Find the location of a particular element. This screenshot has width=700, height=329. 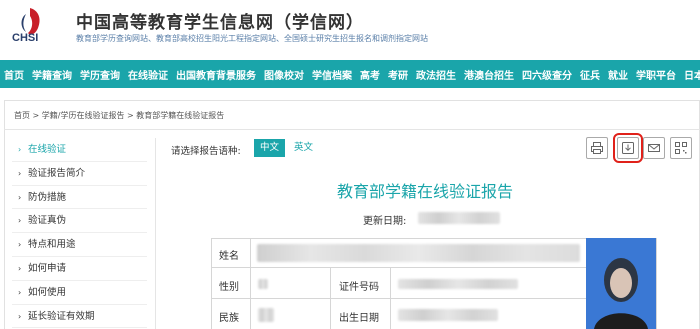

sidebar-item-extend-validity: › 延长验证有效期 is located at coordinates (79, 317).